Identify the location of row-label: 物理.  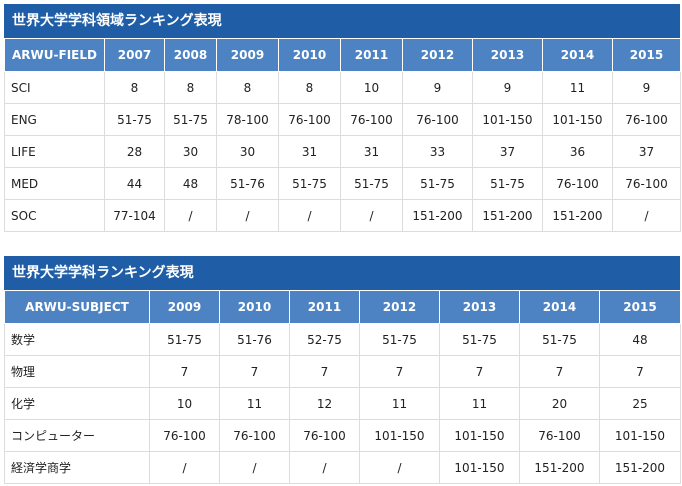
(77, 371).